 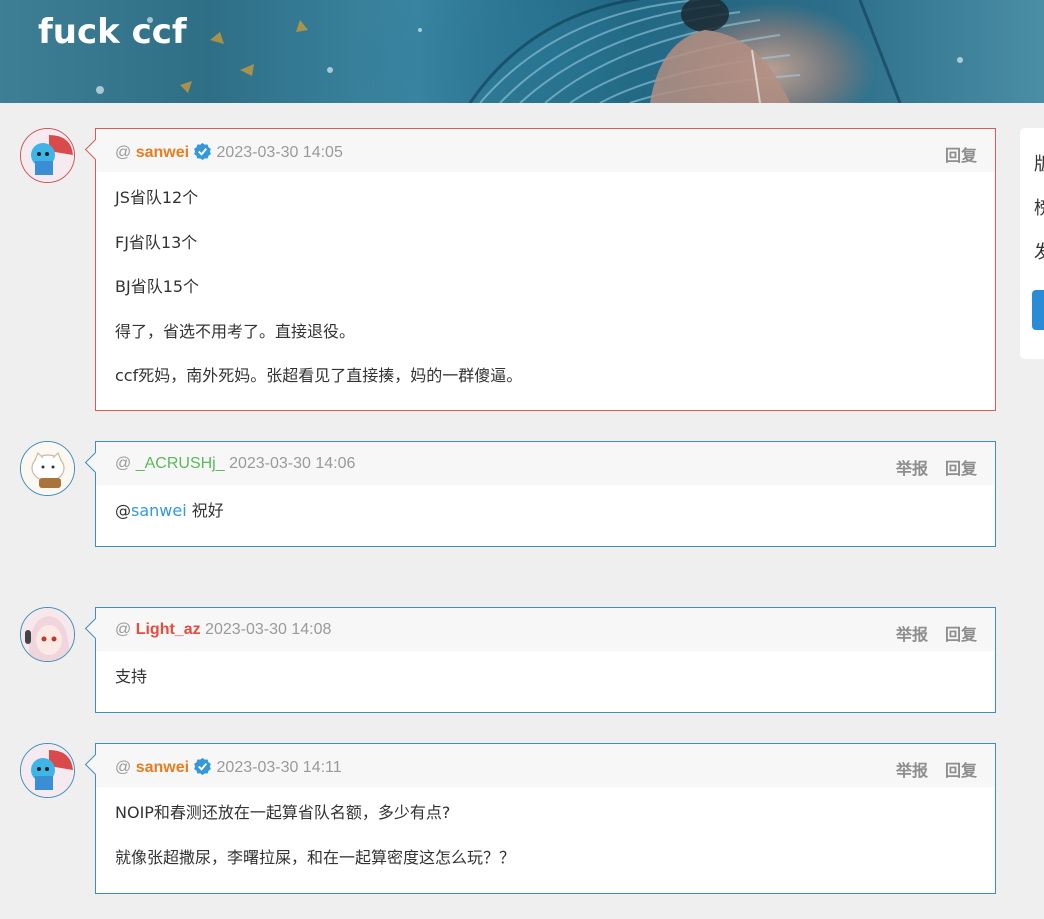 What do you see at coordinates (545, 629) in the screenshot?
I see `comment-header: @ Light_az 2023-03-30 14:08 举报 回复` at bounding box center [545, 629].